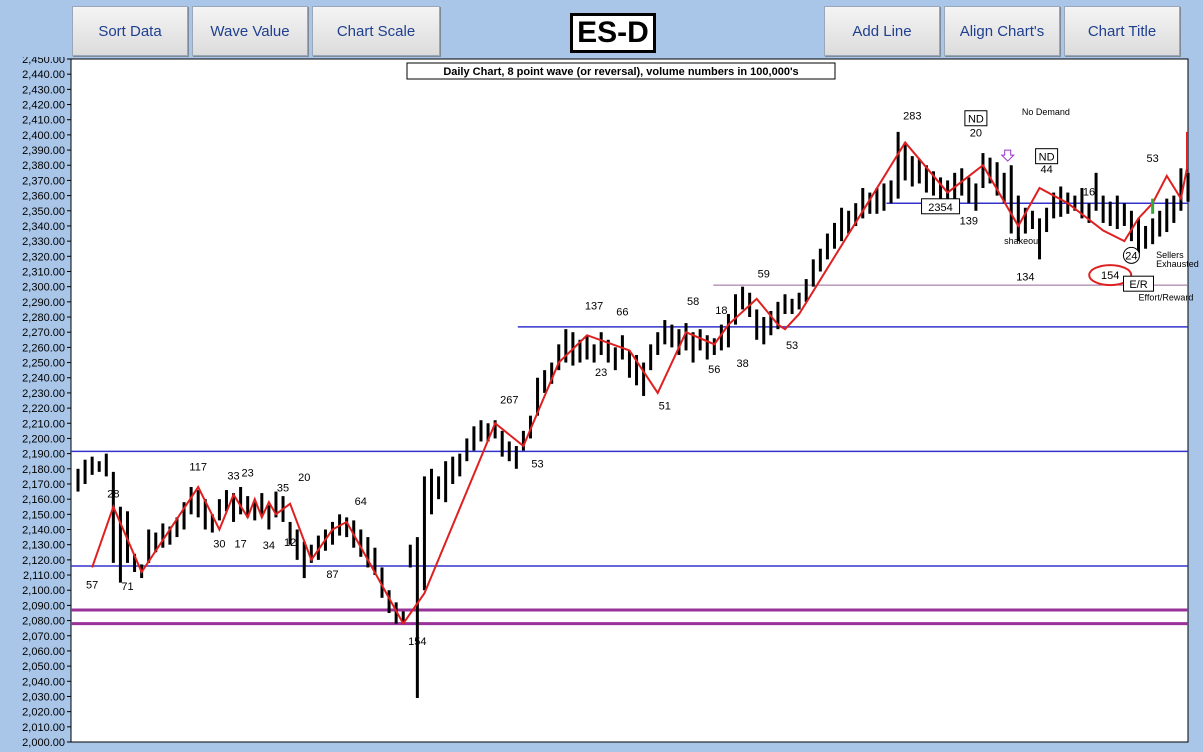 The height and width of the screenshot is (752, 1203). I want to click on symbol-logo: ES-D, so click(613, 33).